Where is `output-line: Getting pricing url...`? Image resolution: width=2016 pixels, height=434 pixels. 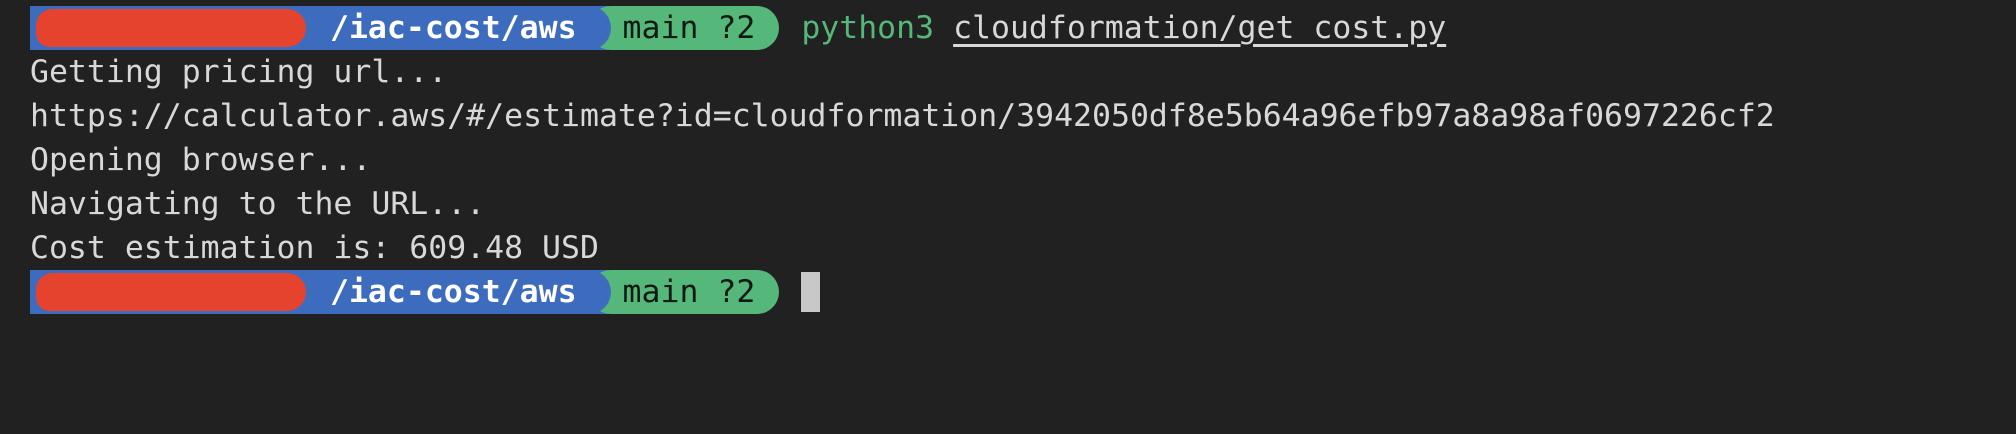
output-line: Getting pricing url... is located at coordinates (239, 72).